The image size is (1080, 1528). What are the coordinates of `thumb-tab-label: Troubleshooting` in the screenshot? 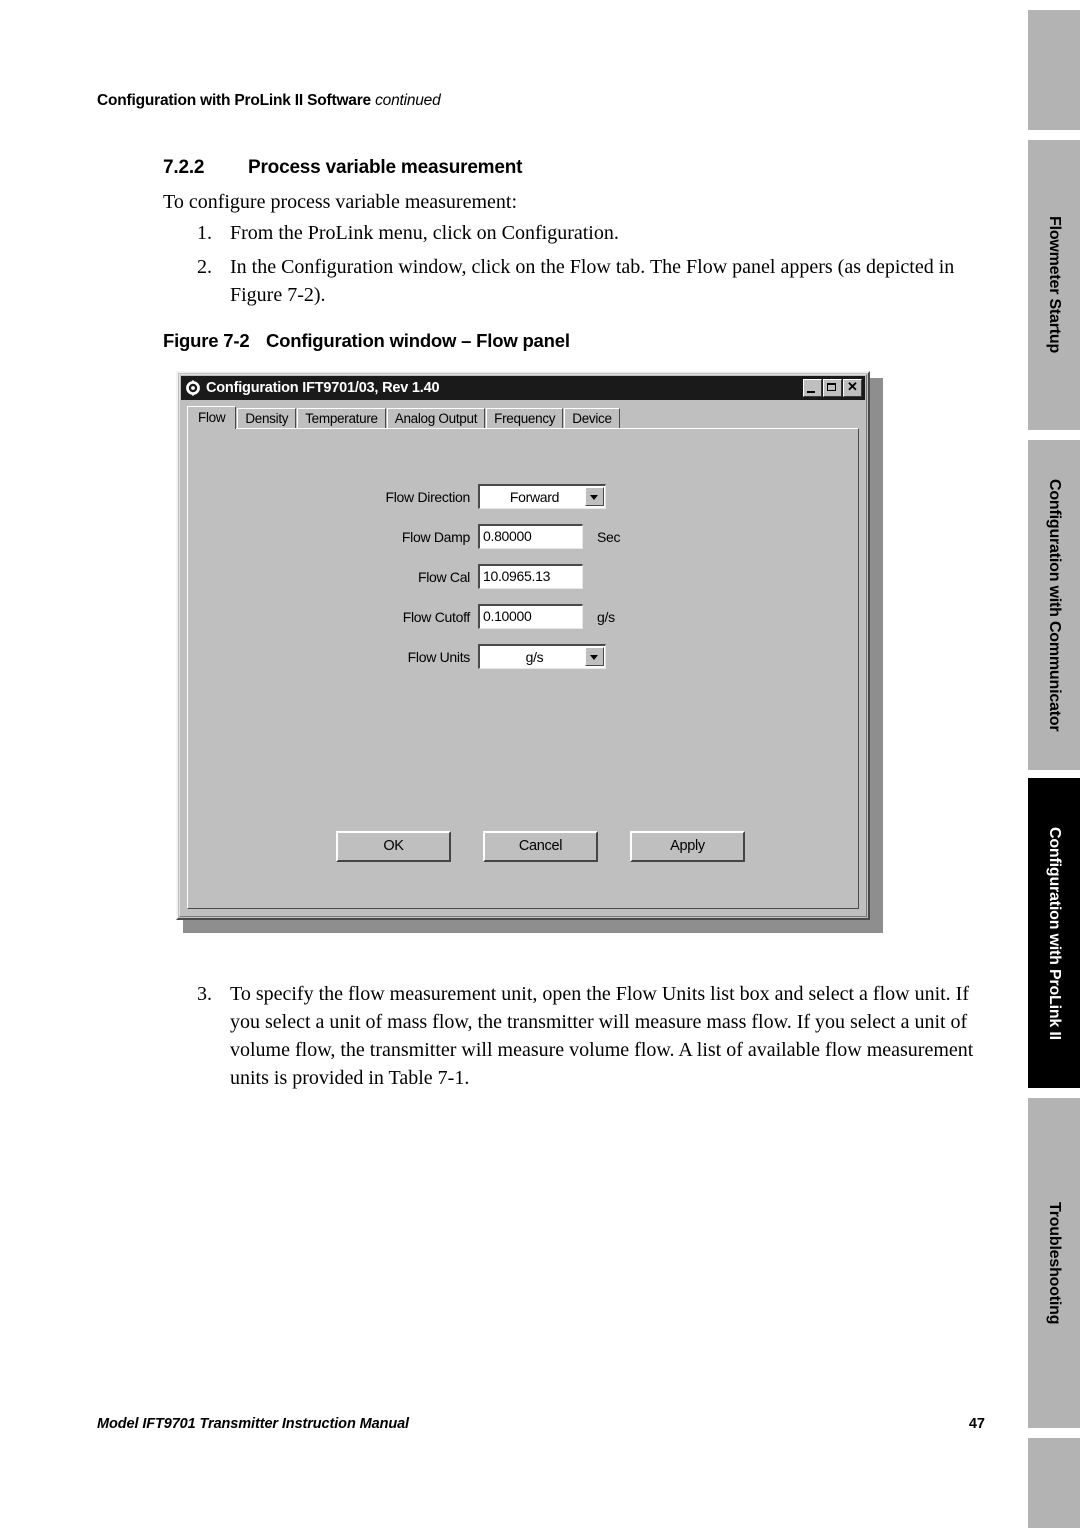 It's located at (1054, 1263).